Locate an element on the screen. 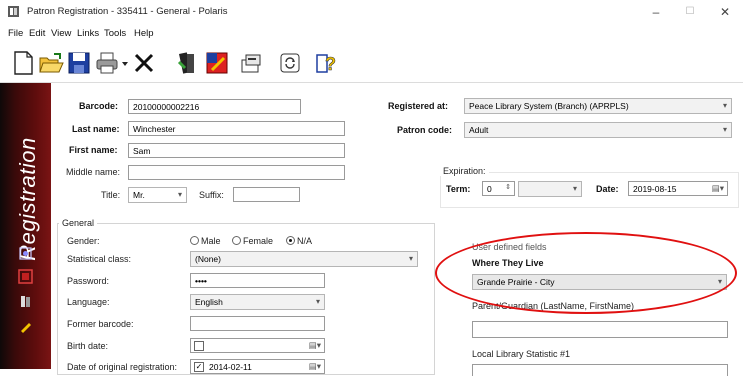 Image resolution: width=743 pixels, height=376 pixels. registered-at-value: Peace Library System (Branch) (APRPLS) is located at coordinates (549, 106).